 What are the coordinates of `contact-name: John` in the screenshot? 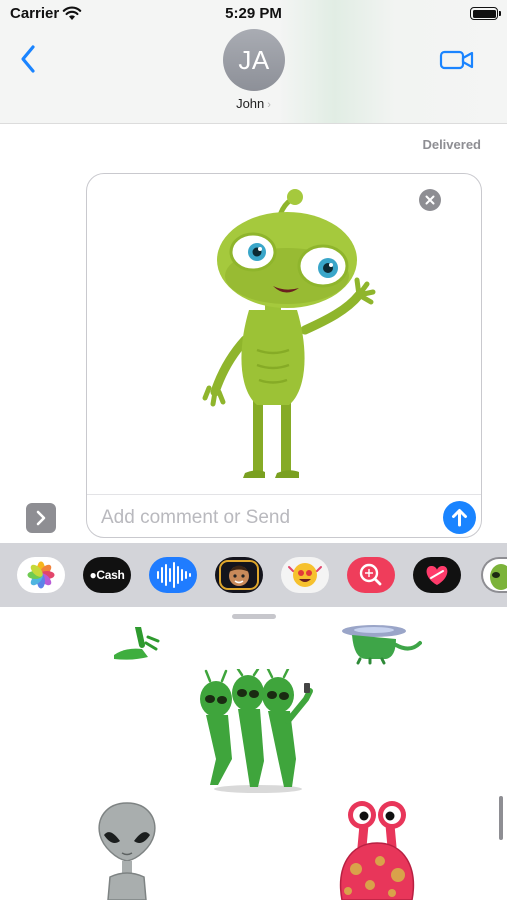 It's located at (250, 103).